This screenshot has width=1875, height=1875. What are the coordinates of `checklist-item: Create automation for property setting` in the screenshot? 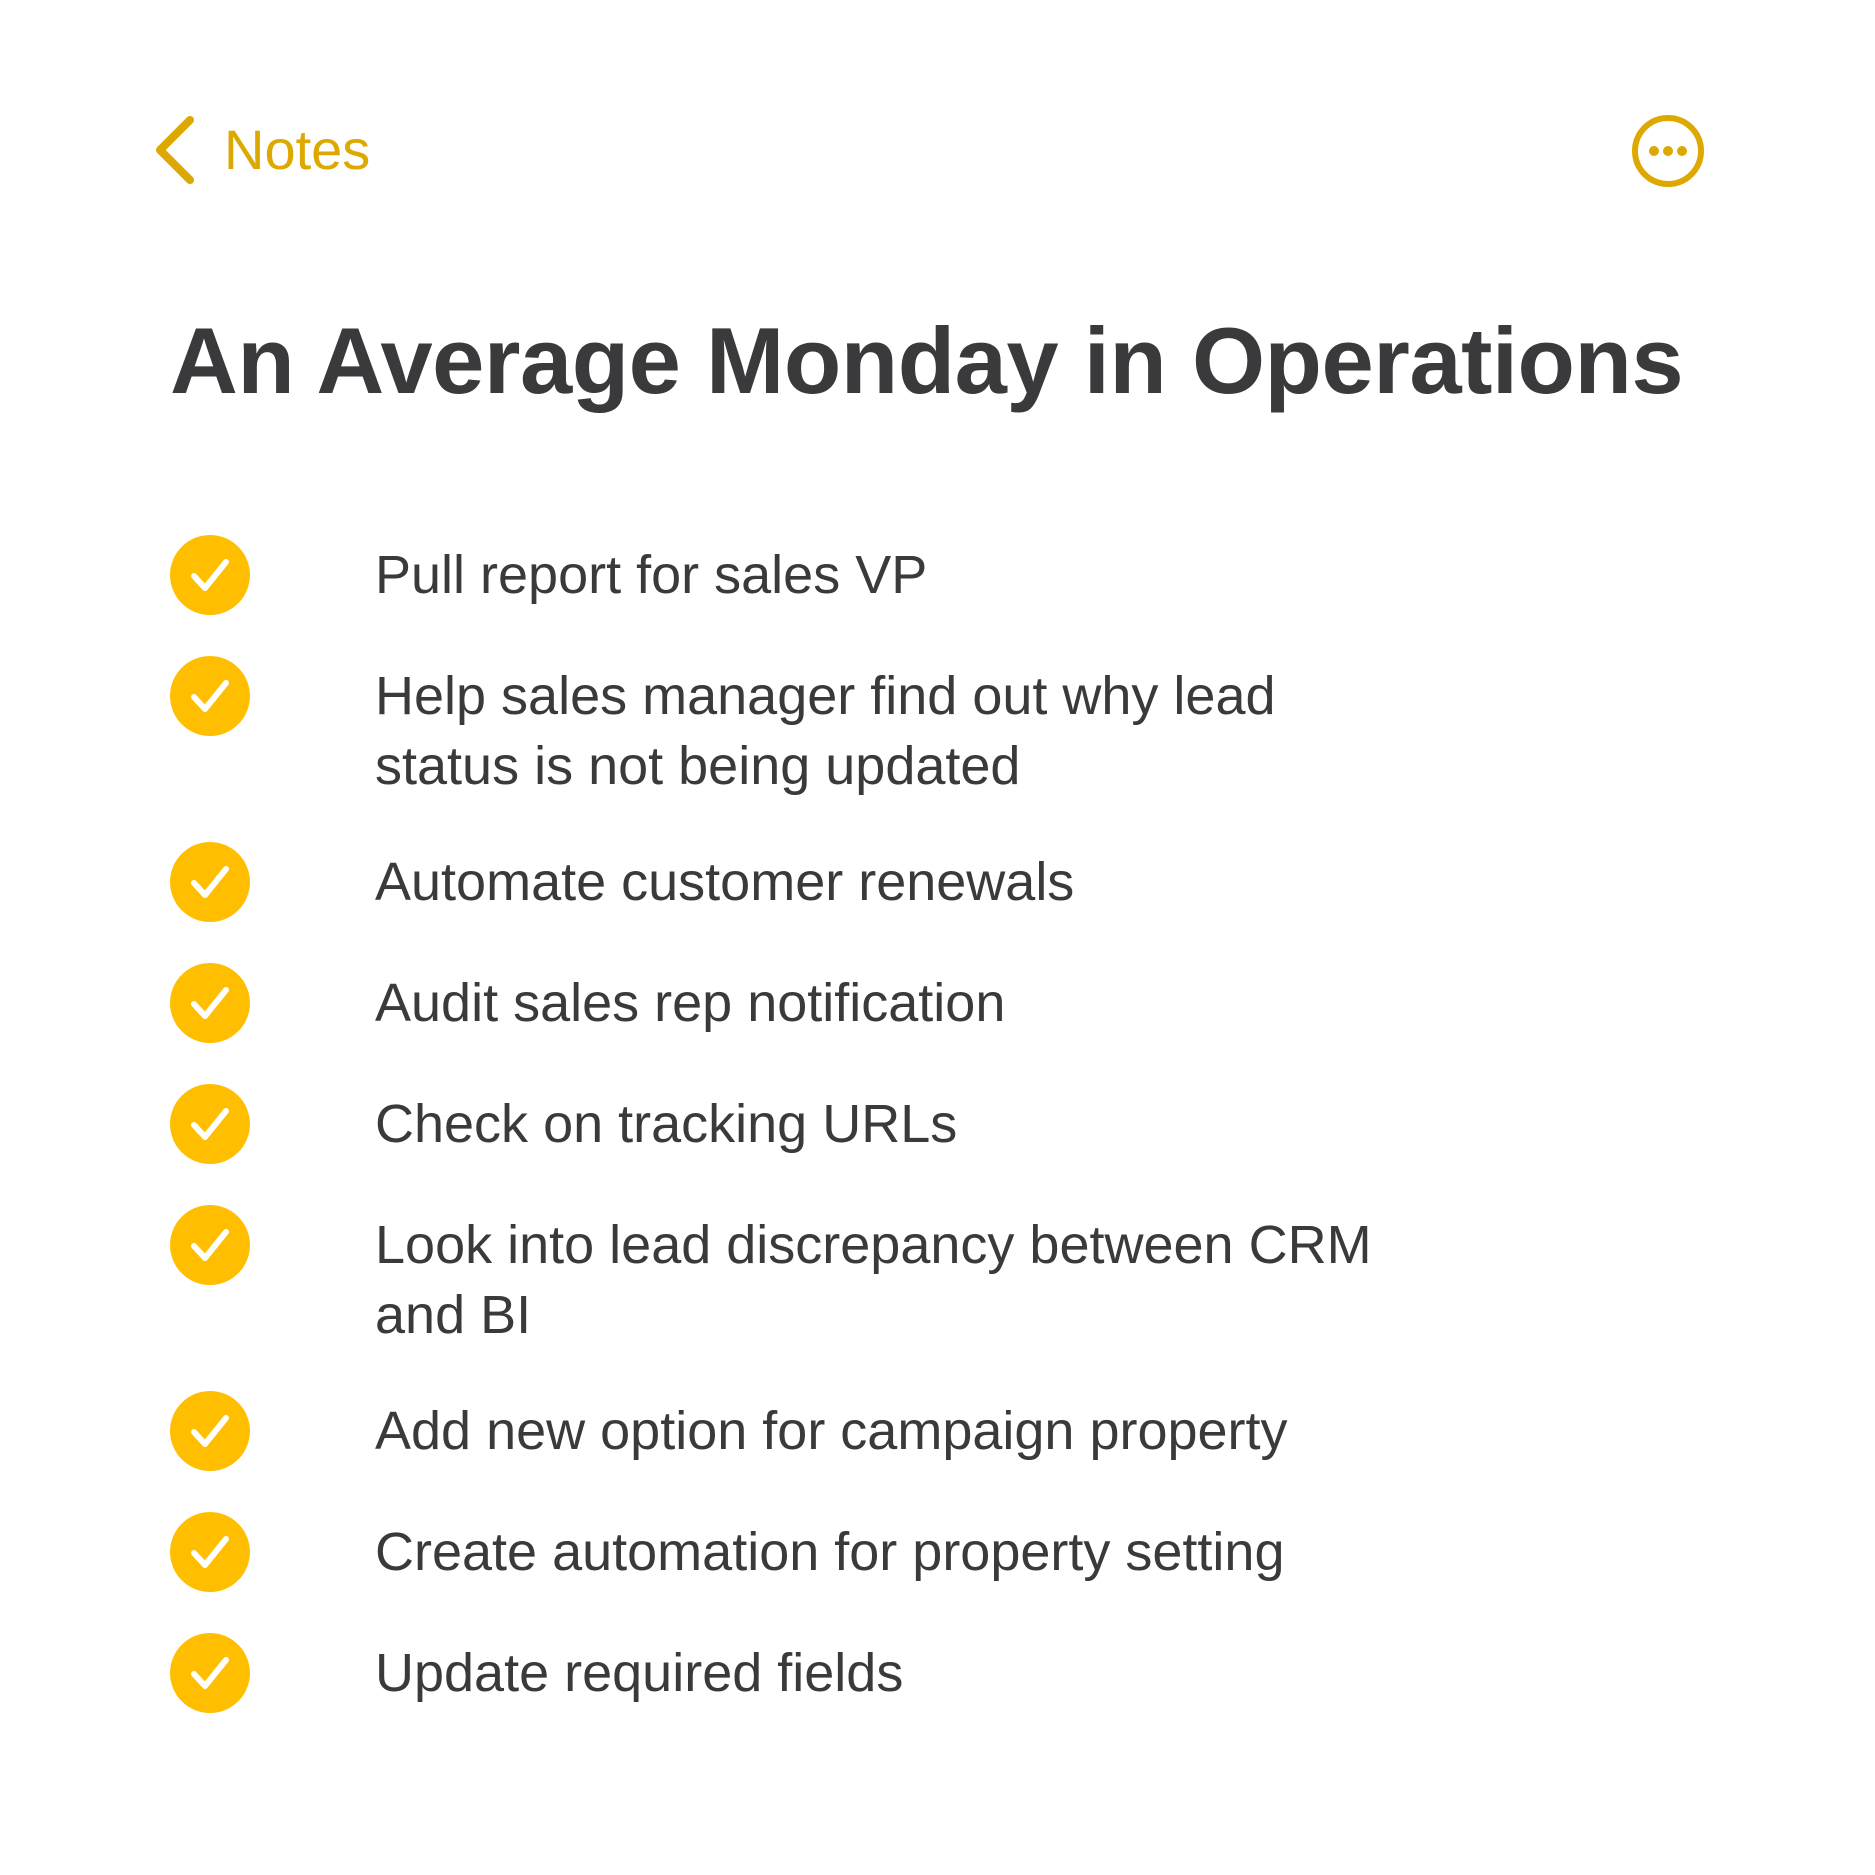 It's located at (820, 1552).